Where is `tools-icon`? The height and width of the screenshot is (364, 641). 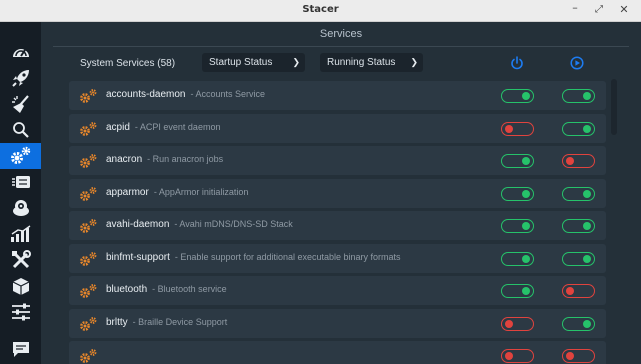
tools-icon is located at coordinates (21, 259).